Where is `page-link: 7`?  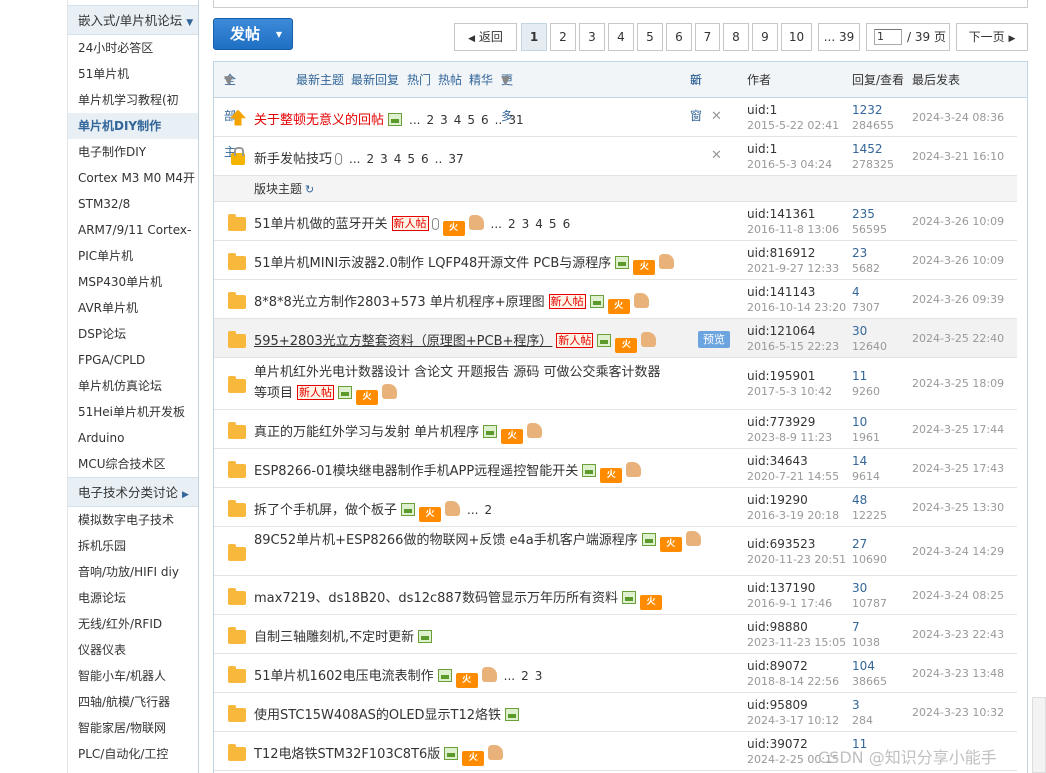 page-link: 7 is located at coordinates (707, 37).